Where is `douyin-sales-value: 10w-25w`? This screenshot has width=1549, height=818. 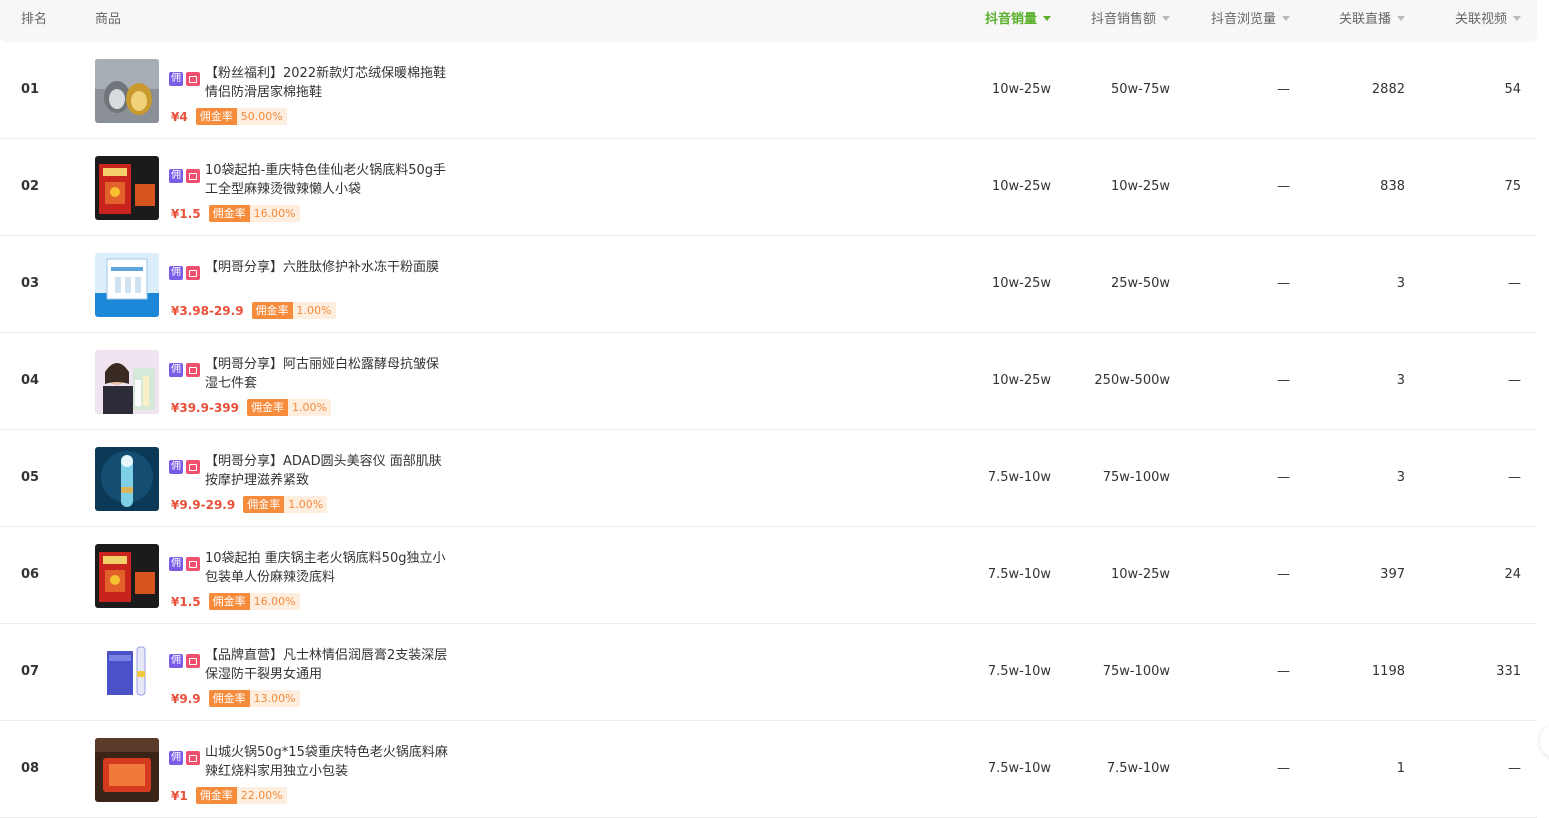 douyin-sales-value: 10w-25w is located at coordinates (1021, 89).